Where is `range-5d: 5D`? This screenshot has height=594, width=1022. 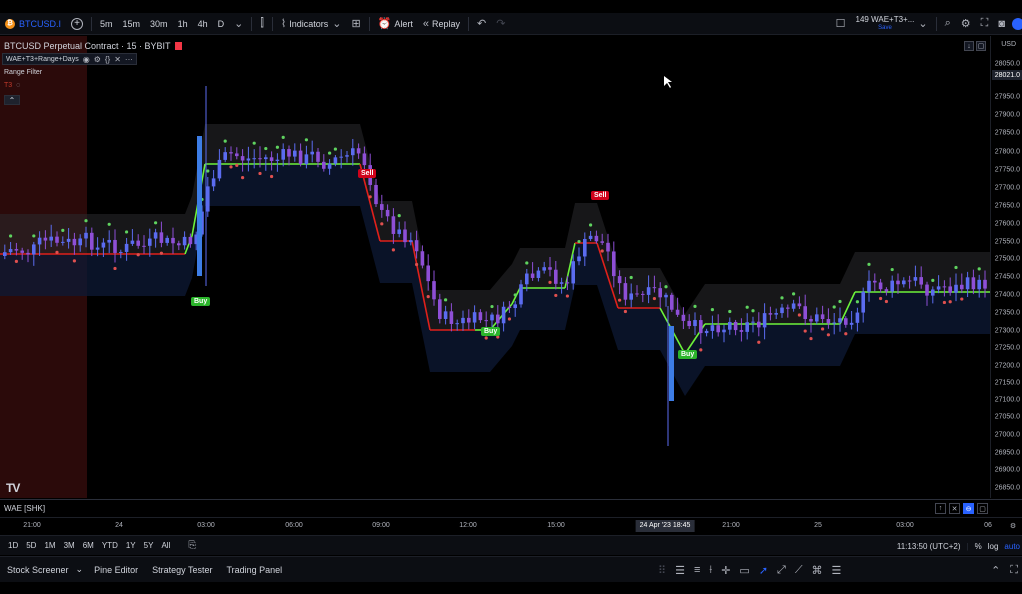 range-5d: 5D is located at coordinates (31, 545).